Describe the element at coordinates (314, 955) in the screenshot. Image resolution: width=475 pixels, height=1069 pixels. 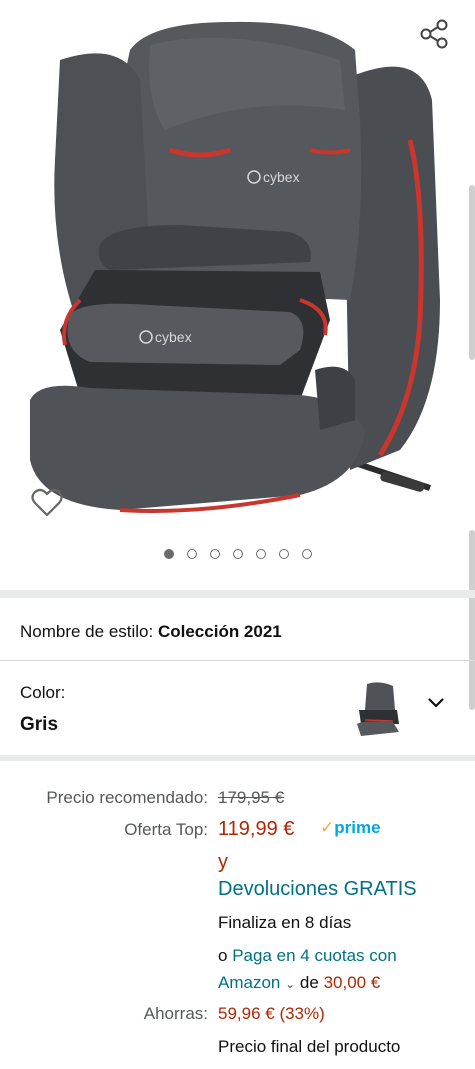
I see `installments-link: Paga en 4 cuotas con` at that location.